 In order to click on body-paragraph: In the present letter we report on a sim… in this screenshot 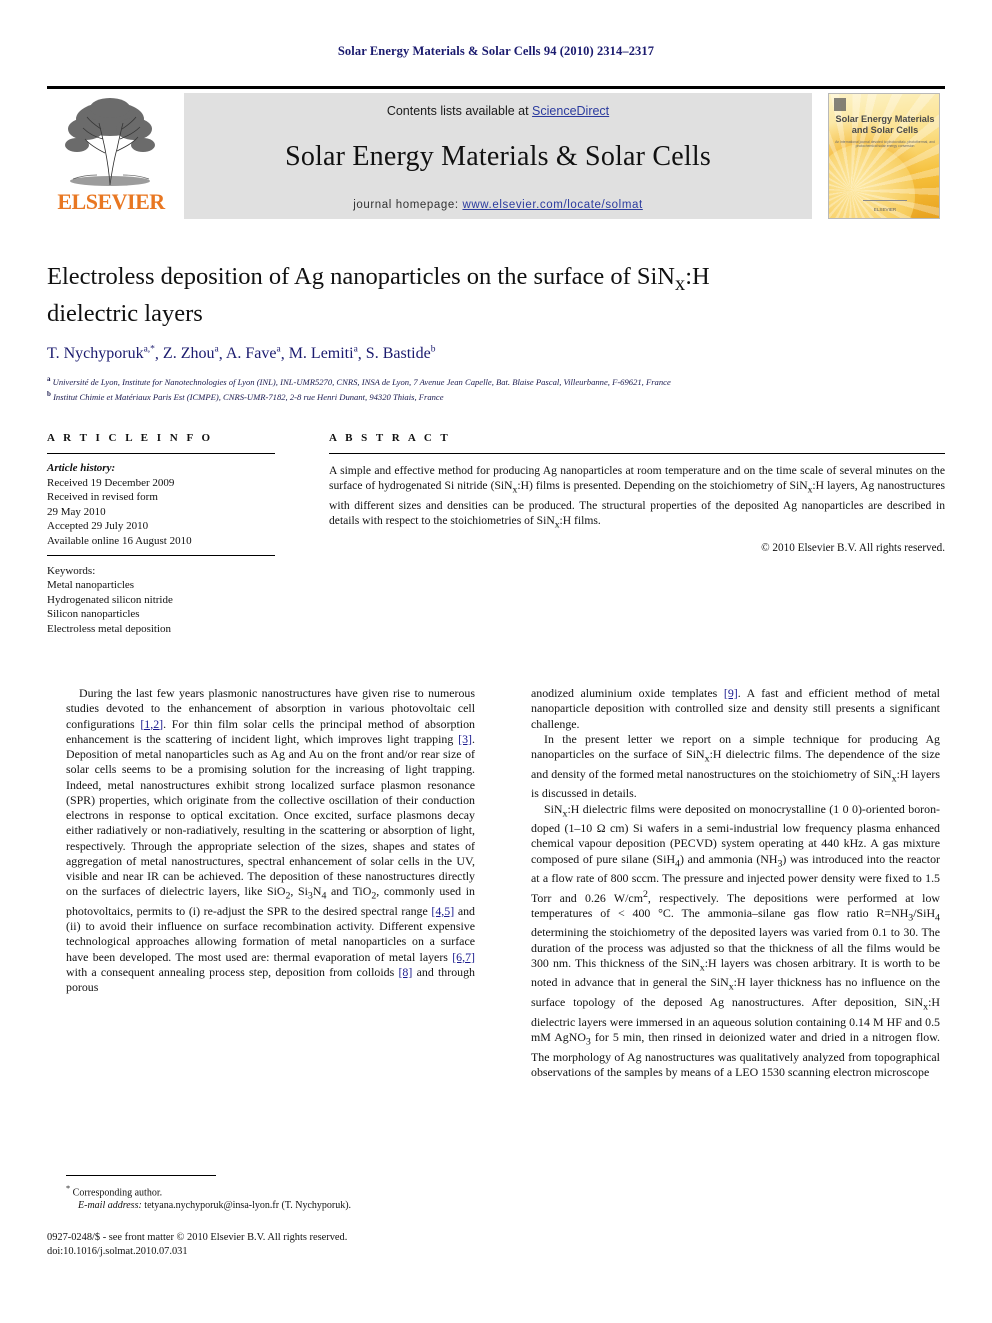, I will do `click(735, 767)`.